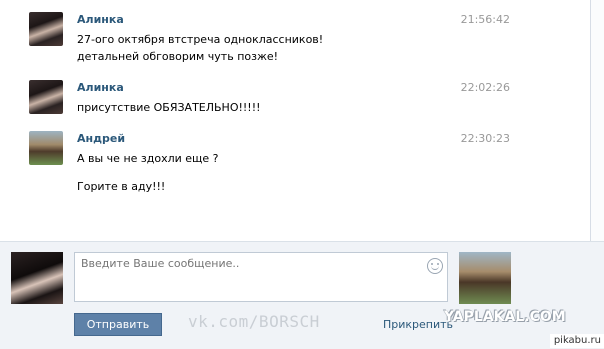 The width and height of the screenshot is (604, 349). I want to click on message-input-box, so click(261, 277).